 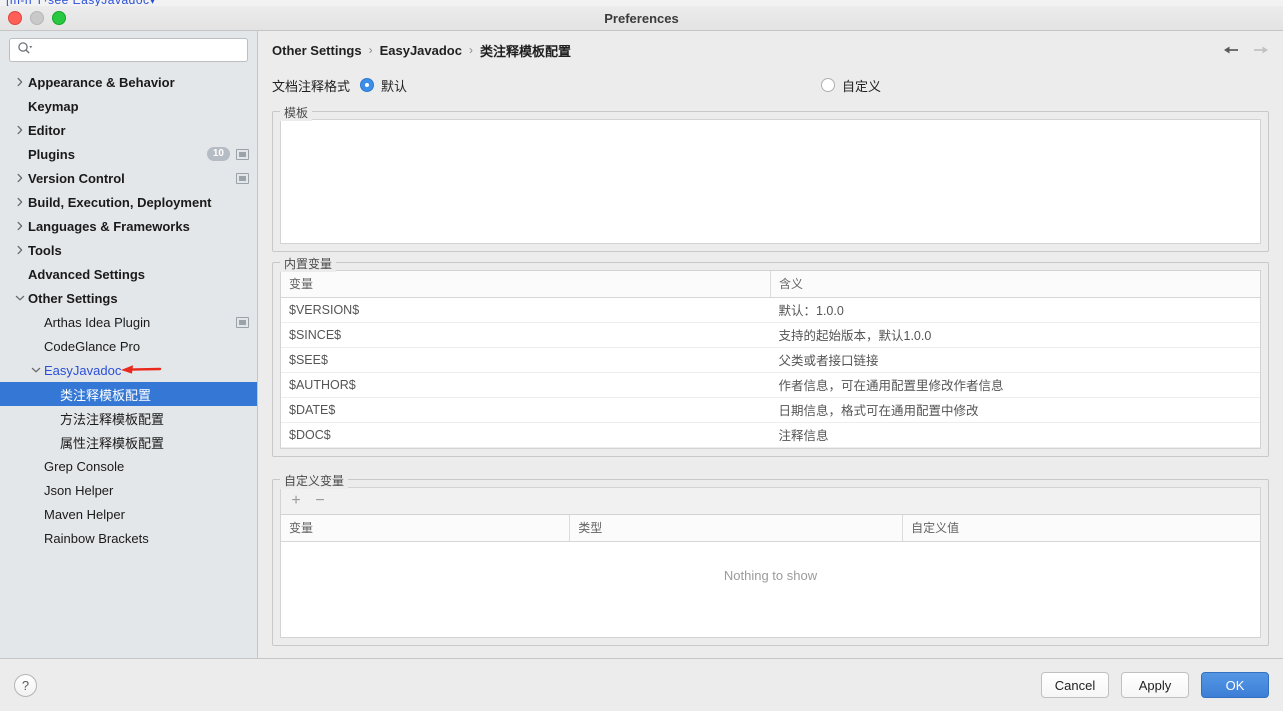 What do you see at coordinates (128, 82) in the screenshot?
I see `sidebar-item-appearance-behavior: Appearance & Behavior` at bounding box center [128, 82].